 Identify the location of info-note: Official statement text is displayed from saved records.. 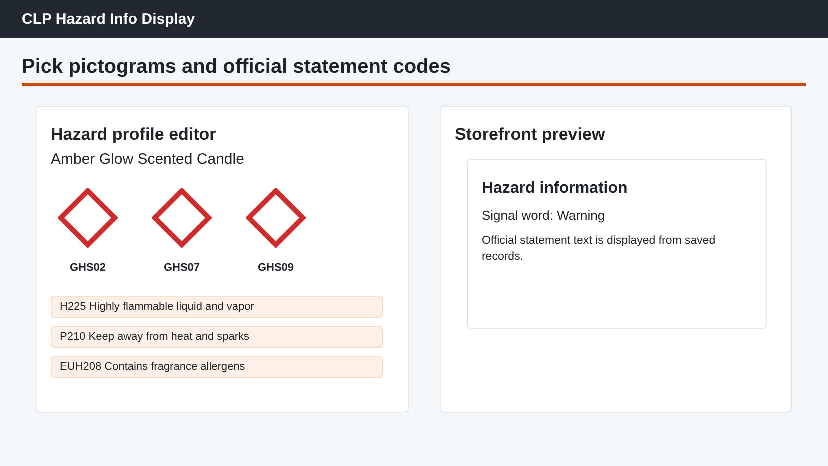
(599, 249).